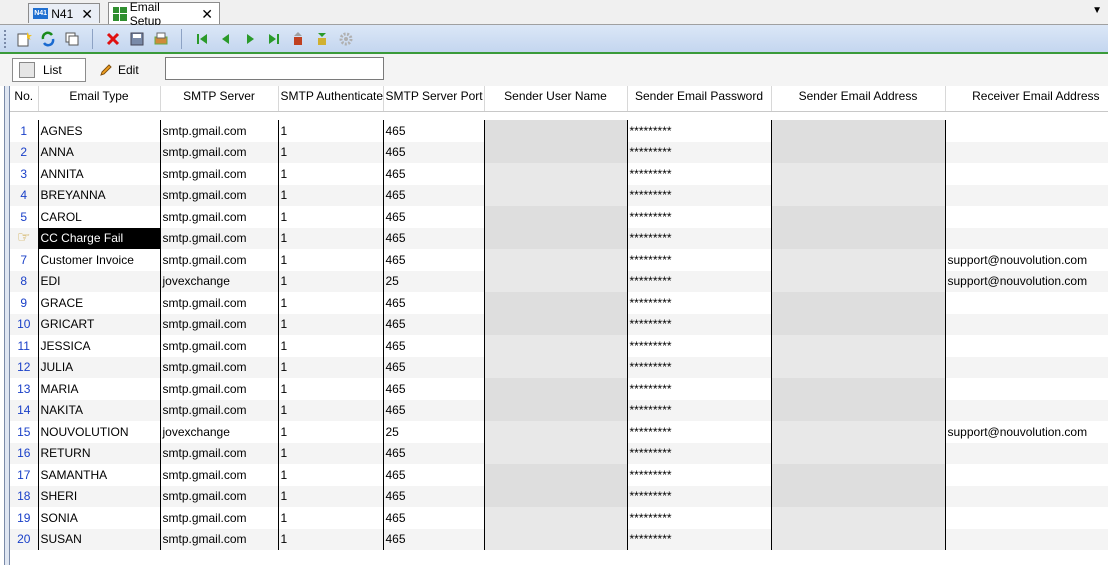  What do you see at coordinates (24, 410) in the screenshot?
I see `row-number: 14` at bounding box center [24, 410].